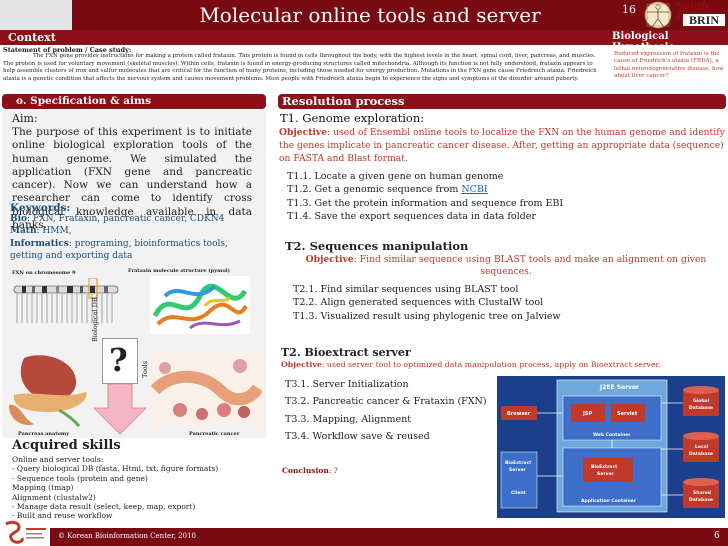 The width and height of the screenshot is (728, 546). I want to click on conclusion-label: Conclusion, so click(305, 470).